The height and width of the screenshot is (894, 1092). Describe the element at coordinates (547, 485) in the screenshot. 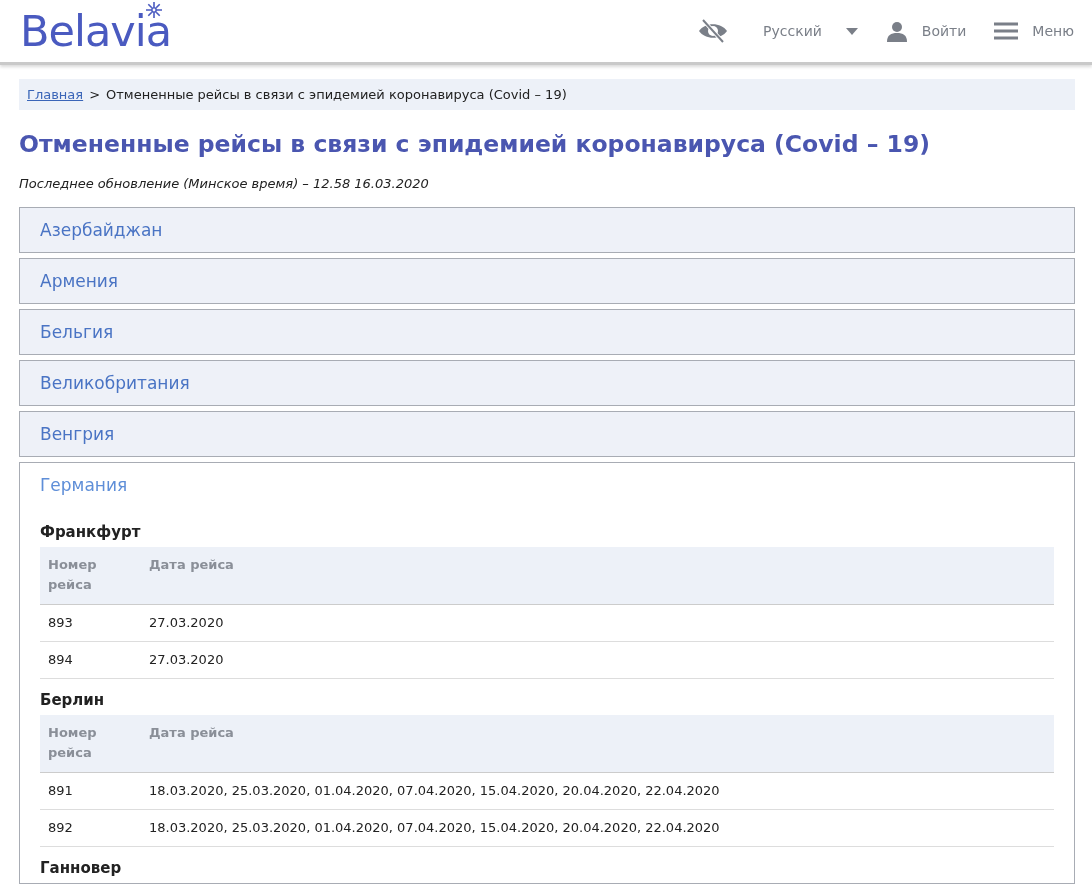

I see `country-toggle: Германия` at that location.